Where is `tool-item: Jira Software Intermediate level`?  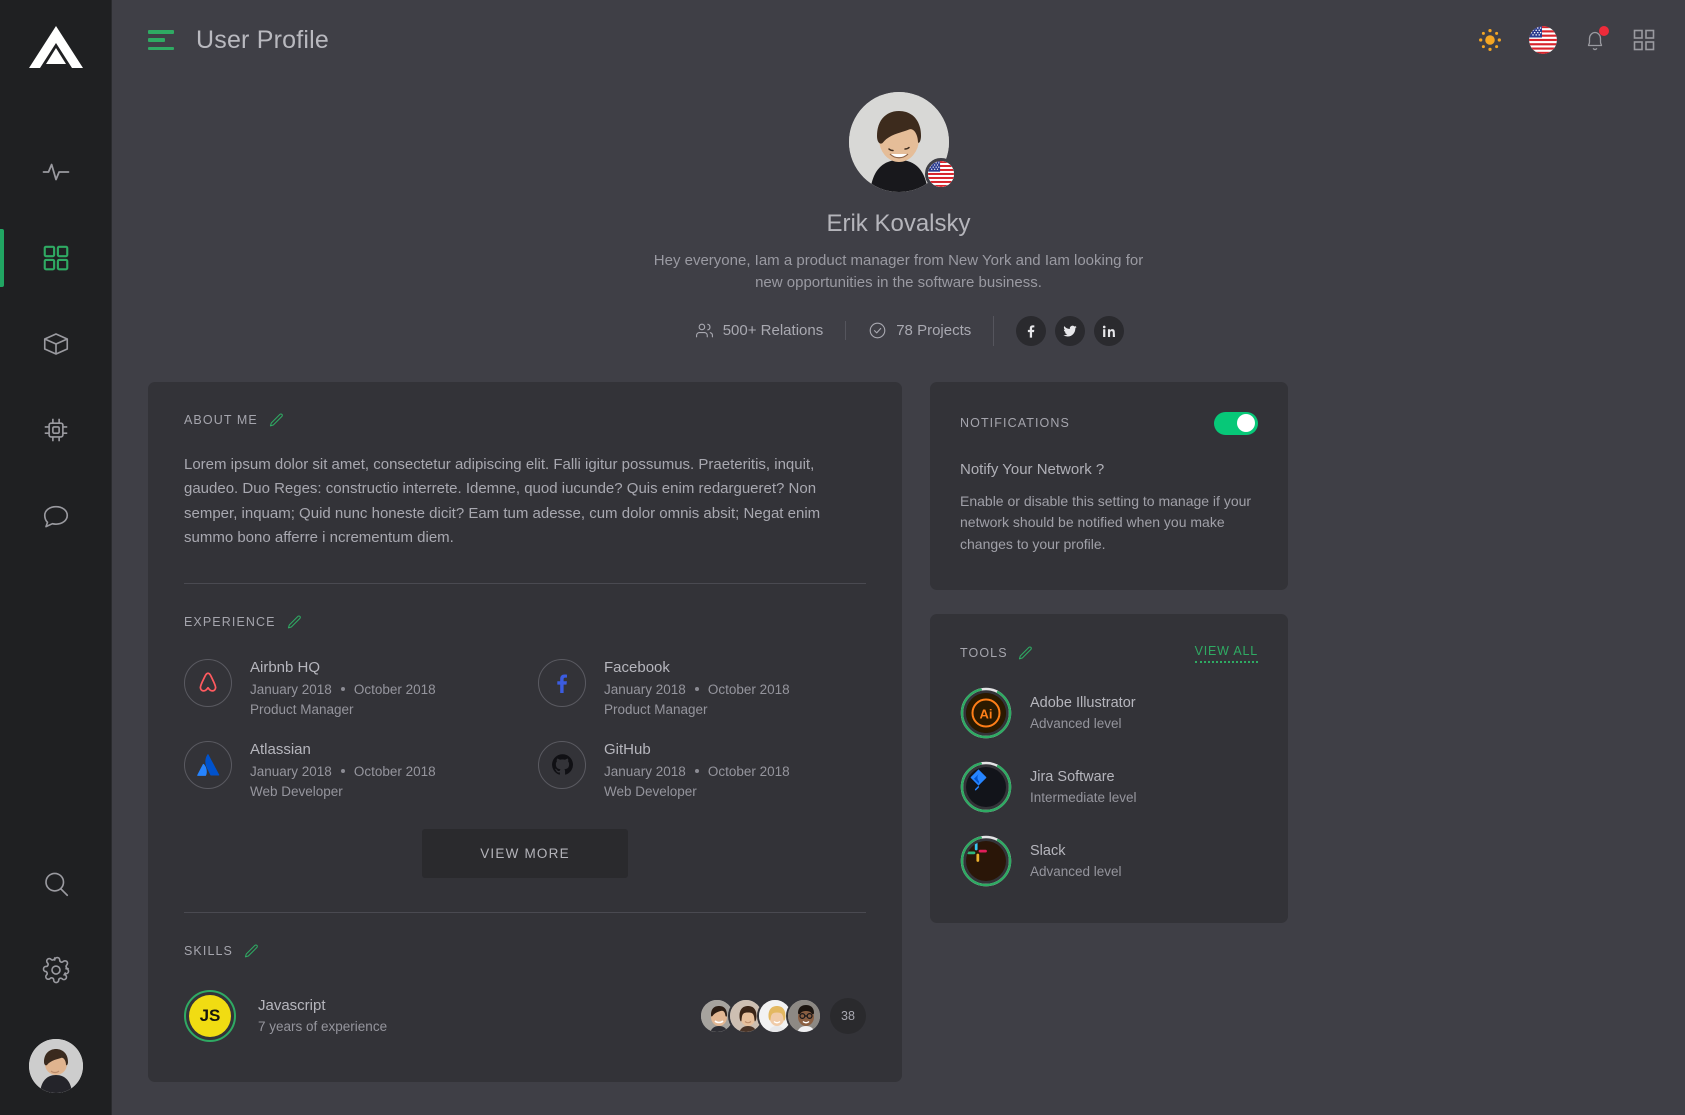
tool-item: Jira Software Intermediate level is located at coordinates (1109, 787).